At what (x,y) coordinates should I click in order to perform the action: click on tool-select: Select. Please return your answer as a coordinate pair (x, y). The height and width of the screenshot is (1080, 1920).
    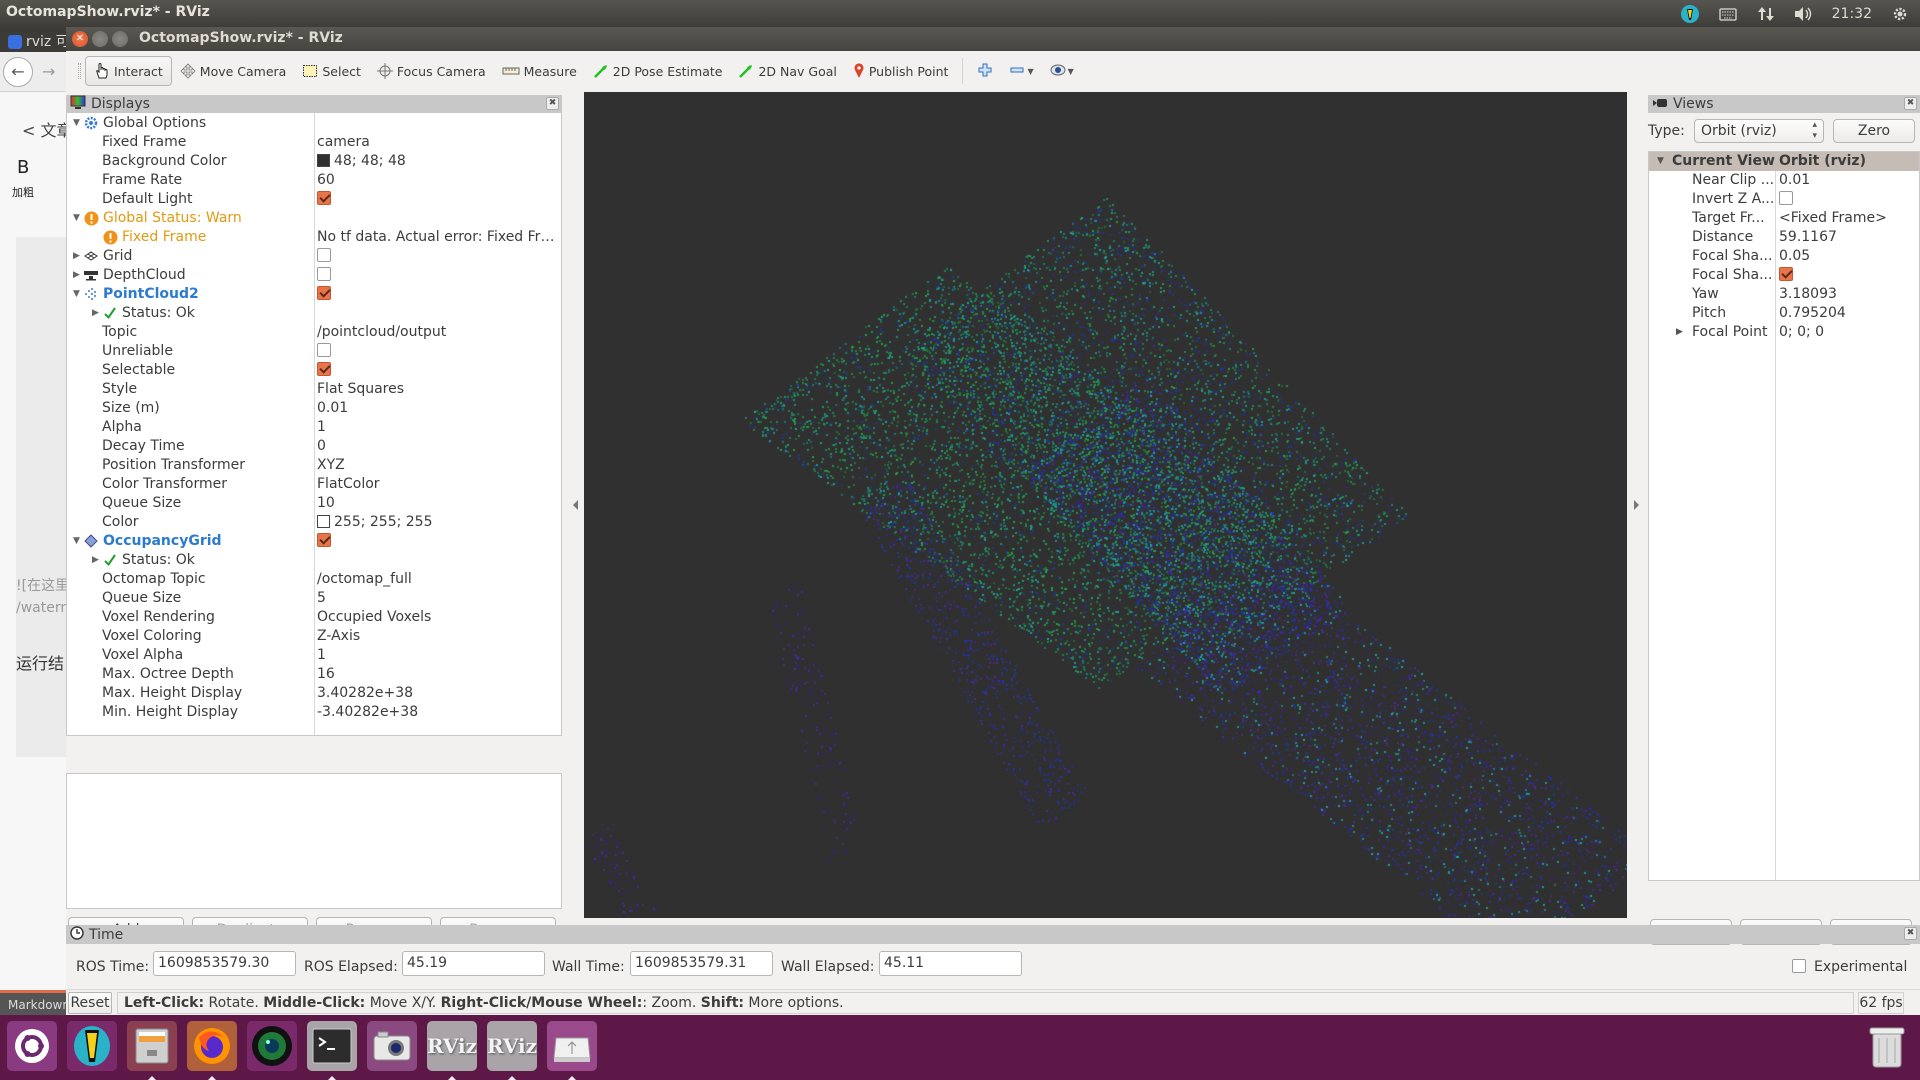
    Looking at the image, I should click on (331, 71).